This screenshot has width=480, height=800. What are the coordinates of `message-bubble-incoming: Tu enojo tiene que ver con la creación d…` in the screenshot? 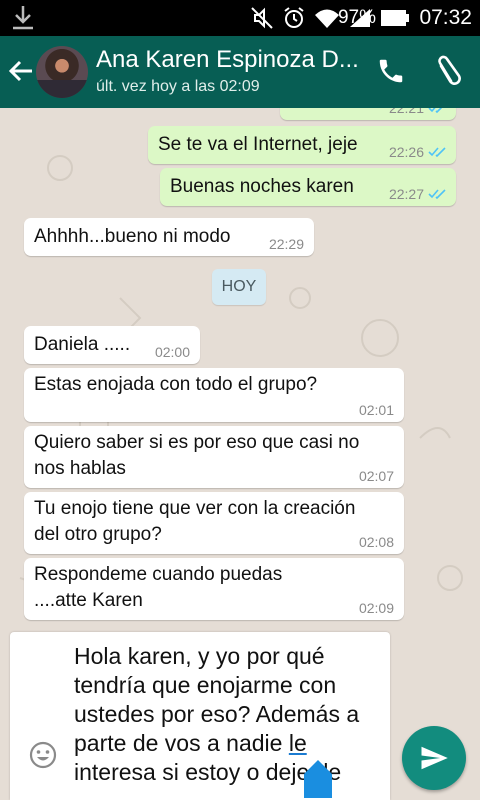 It's located at (214, 523).